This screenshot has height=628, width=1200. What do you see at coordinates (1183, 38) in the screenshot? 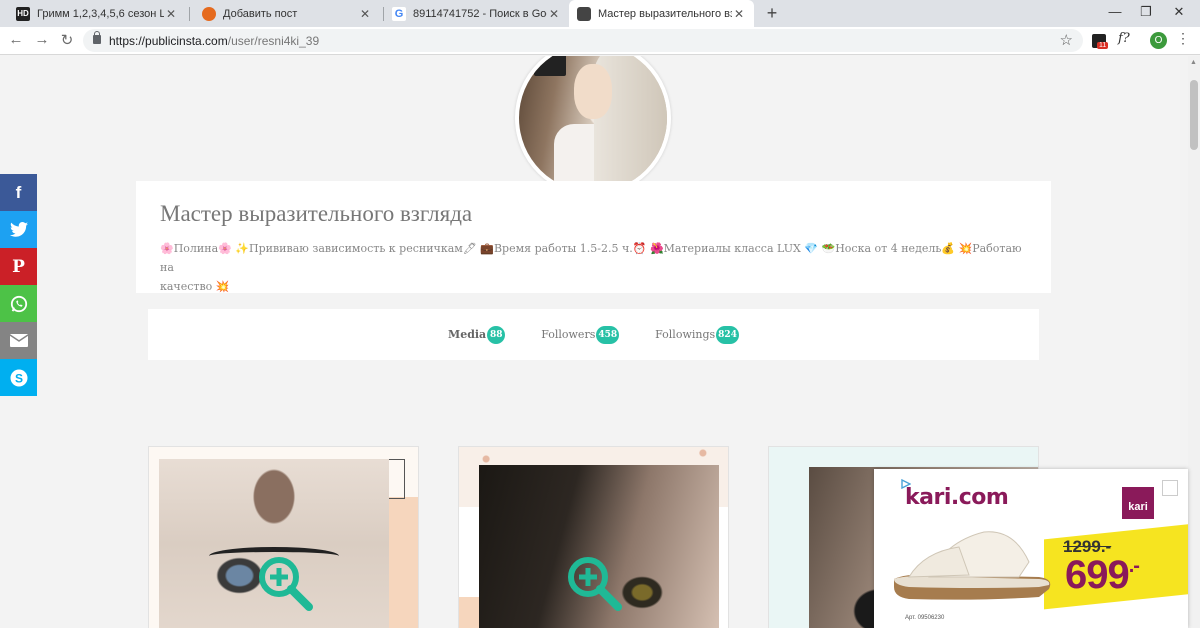
I see `browser-menu-icon: ⋮` at bounding box center [1183, 38].